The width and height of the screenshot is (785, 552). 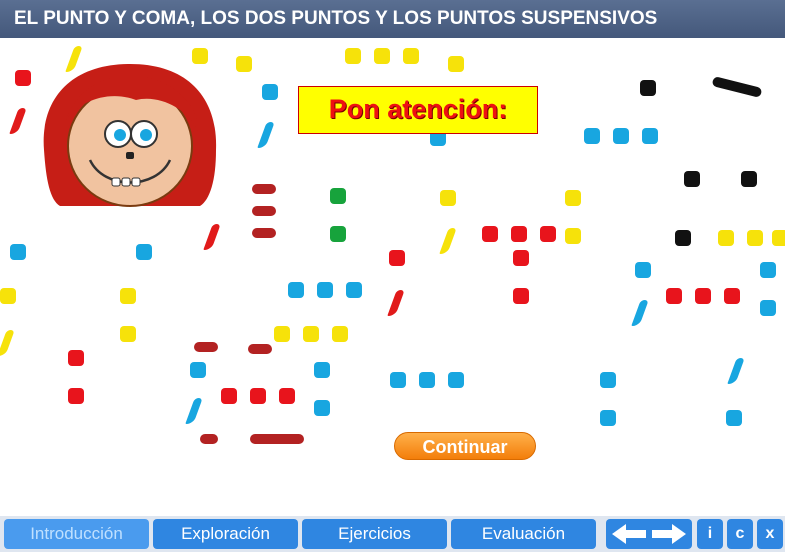 What do you see at coordinates (629, 534) in the screenshot?
I see `arrow-left-icon` at bounding box center [629, 534].